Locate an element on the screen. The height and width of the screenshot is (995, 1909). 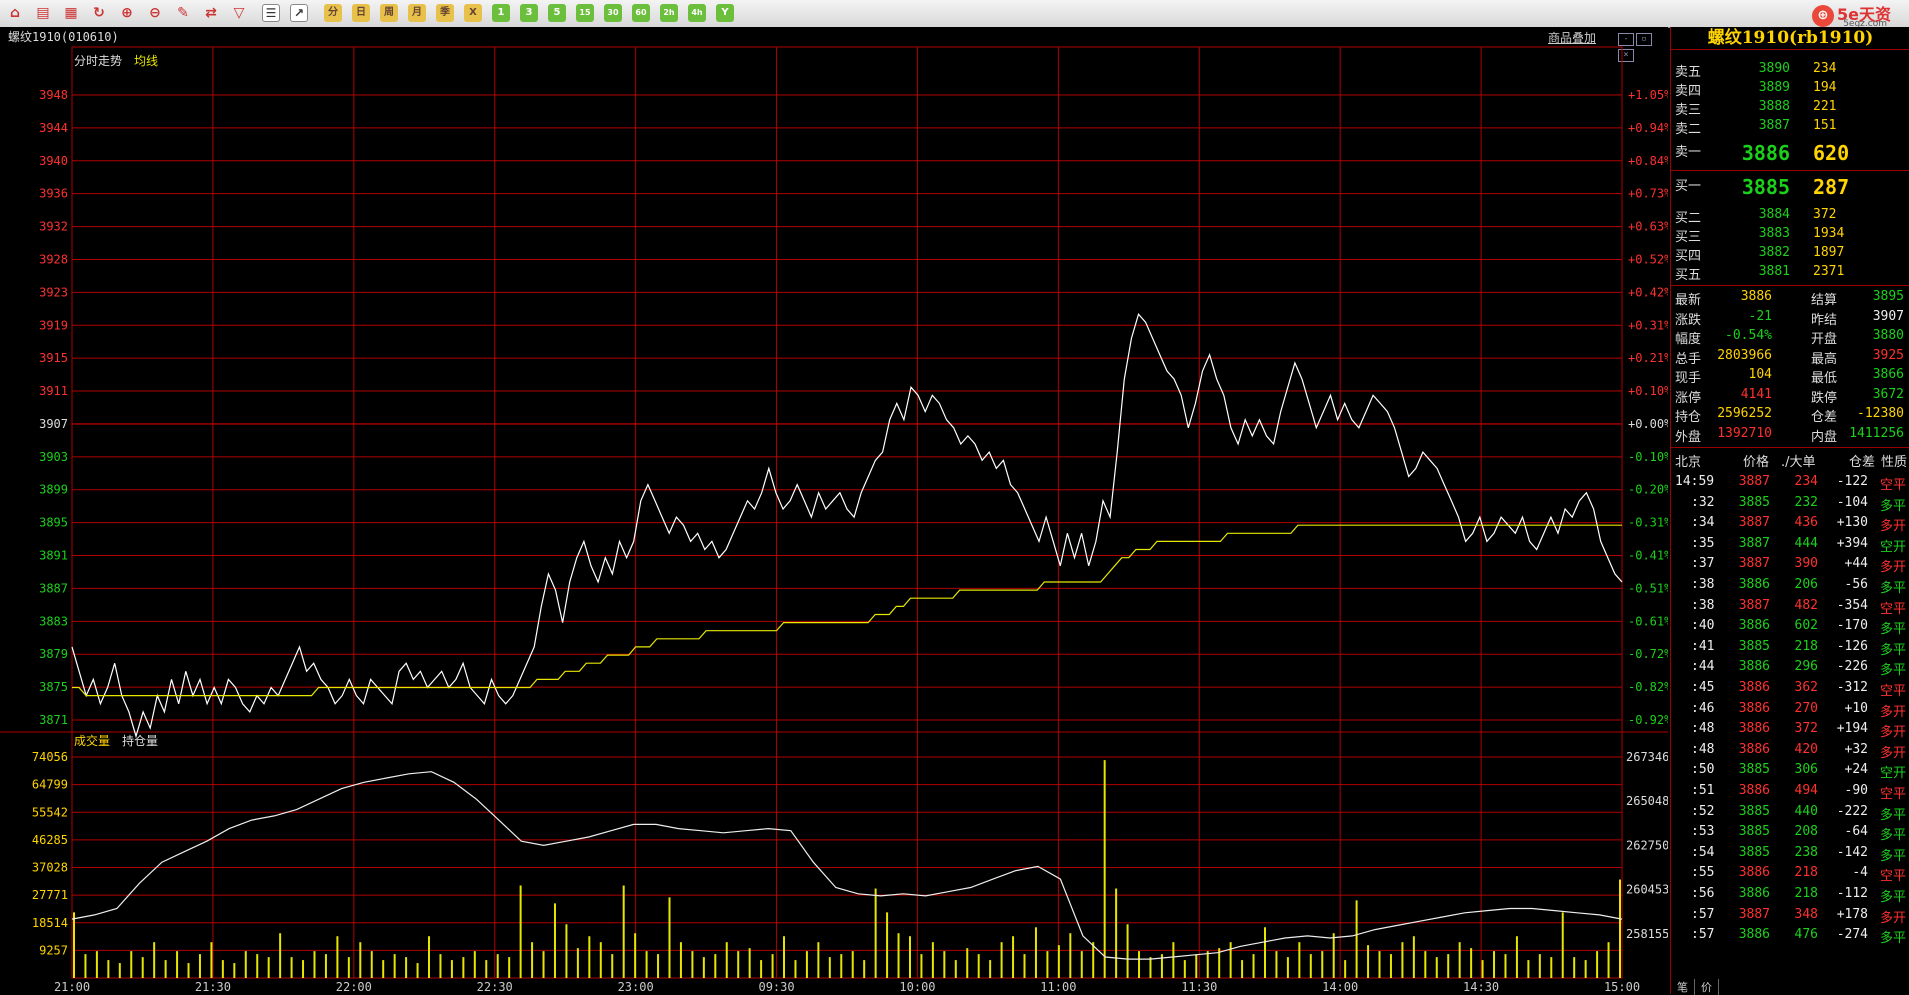
price-tick-label: 3907 is located at coordinates (53, 424).